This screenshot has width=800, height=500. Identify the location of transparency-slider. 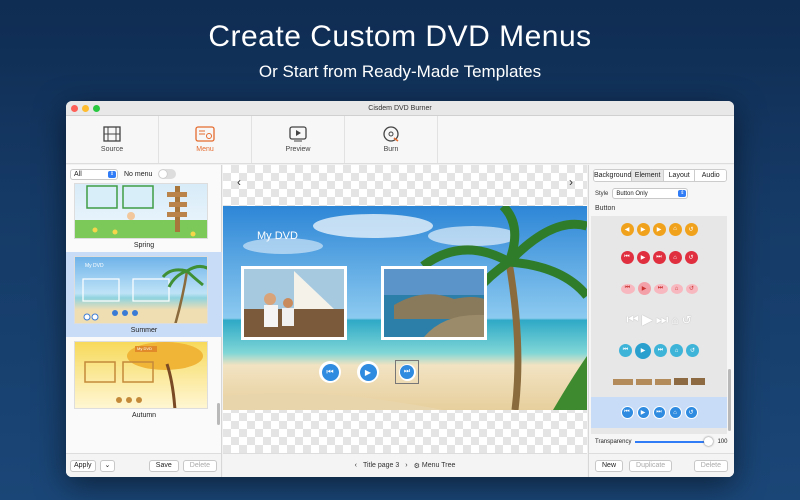
(674, 441).